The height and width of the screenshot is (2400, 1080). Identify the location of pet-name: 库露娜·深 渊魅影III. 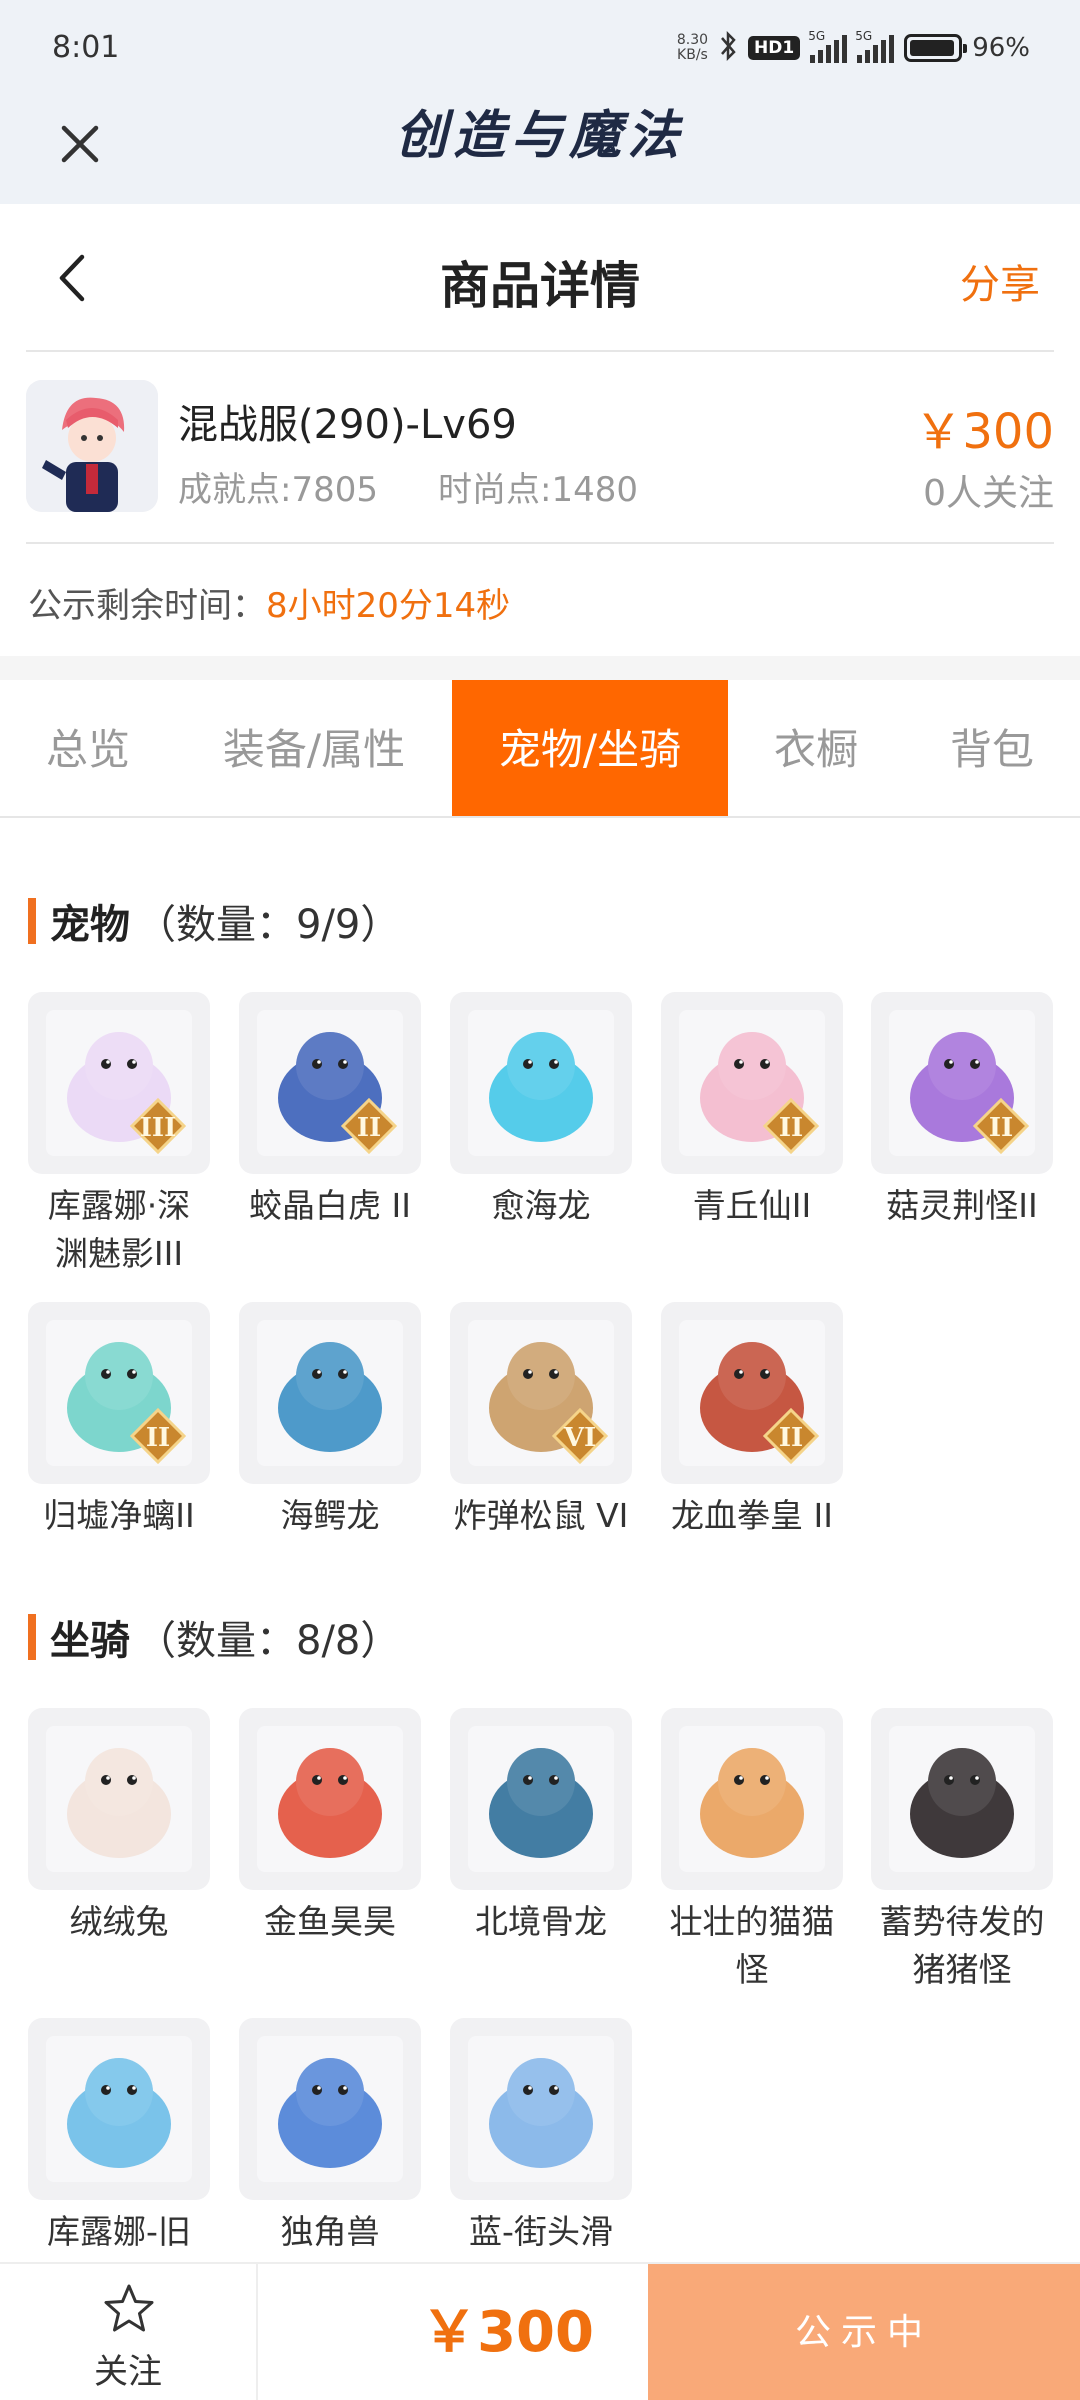
(119, 1229).